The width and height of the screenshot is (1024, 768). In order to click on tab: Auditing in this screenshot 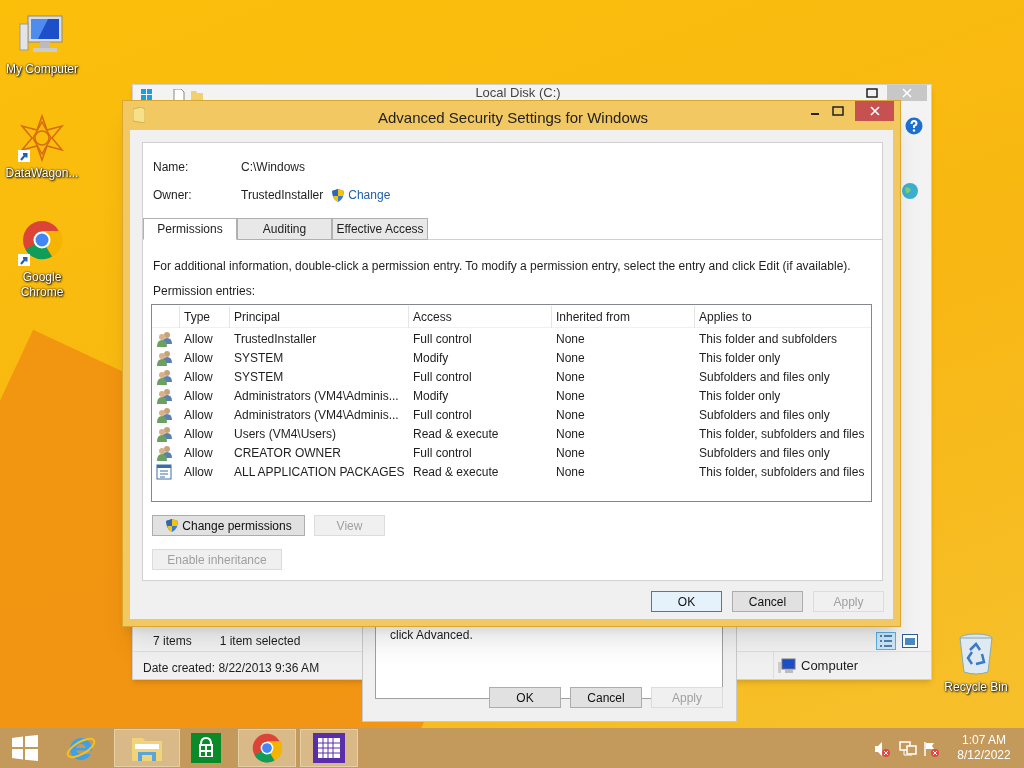, I will do `click(284, 229)`.